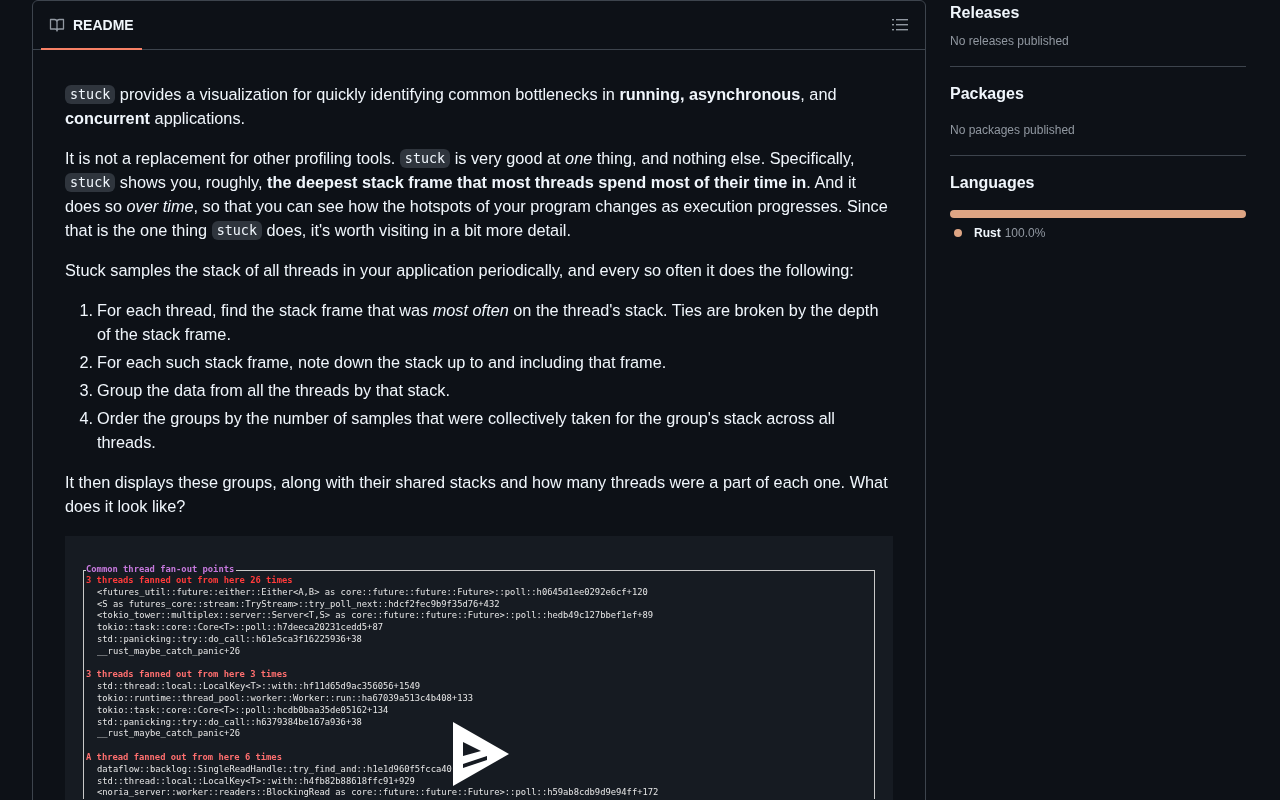 This screenshot has height=800, width=1280. I want to click on section-title: Releases, so click(1098, 13).